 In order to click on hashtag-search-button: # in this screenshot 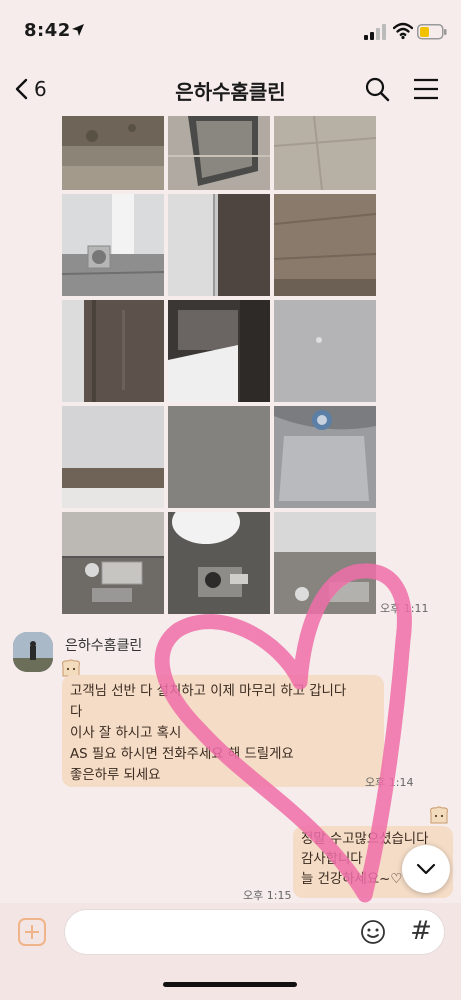, I will do `click(421, 931)`.